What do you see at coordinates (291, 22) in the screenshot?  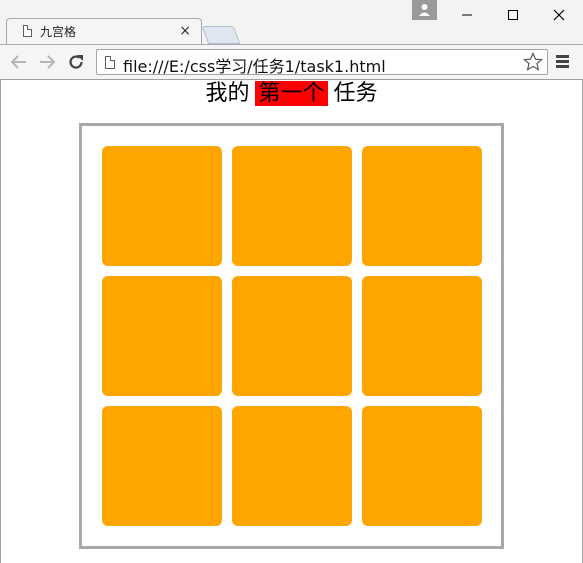 I see `title-bar: 九宫格 ×` at bounding box center [291, 22].